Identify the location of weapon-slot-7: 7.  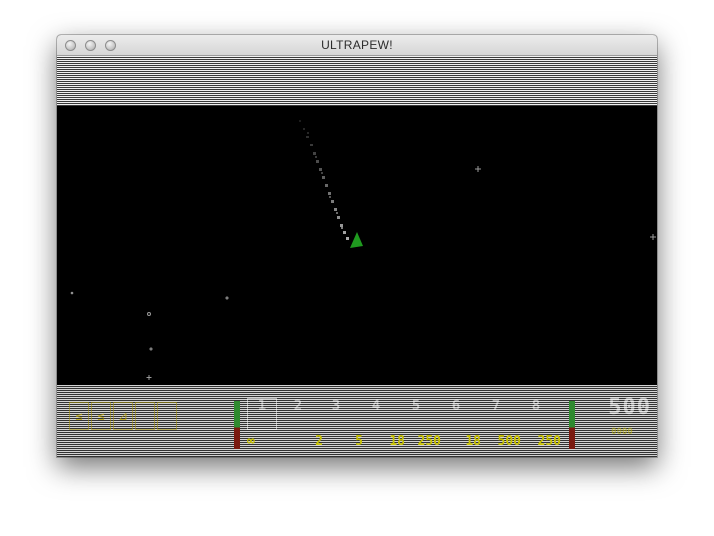
(496, 406).